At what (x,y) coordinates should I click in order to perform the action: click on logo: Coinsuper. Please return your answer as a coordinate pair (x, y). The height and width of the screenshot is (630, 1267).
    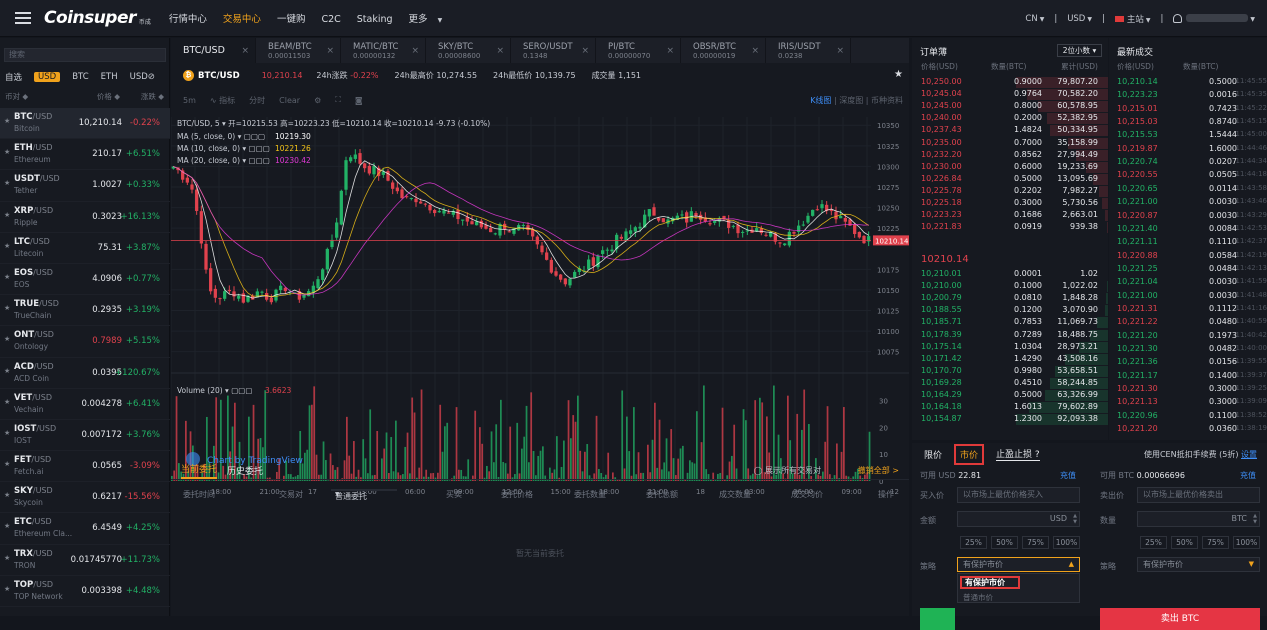
    Looking at the image, I should click on (90, 18).